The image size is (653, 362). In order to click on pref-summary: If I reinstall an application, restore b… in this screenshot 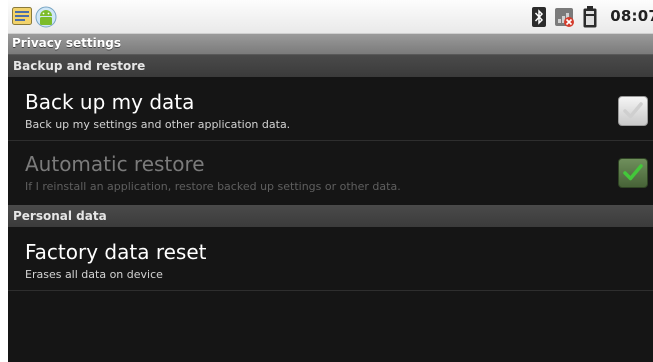, I will do `click(213, 186)`.